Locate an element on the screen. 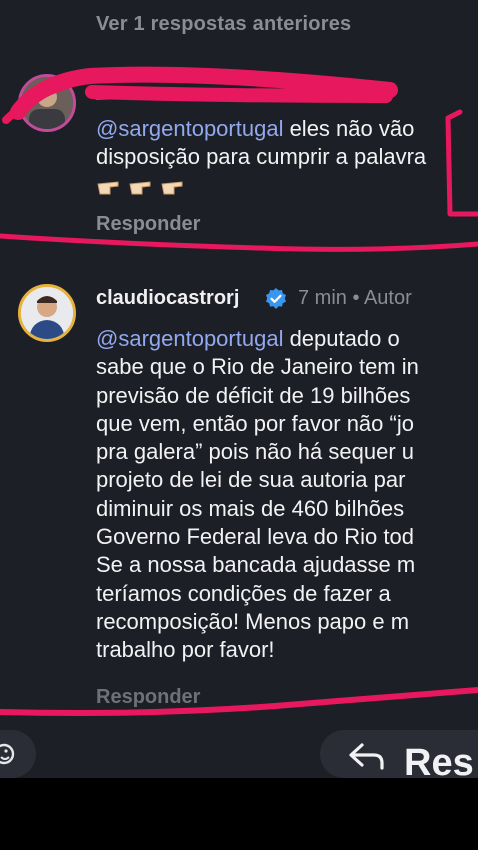  author-badge: Autor is located at coordinates (387, 298).